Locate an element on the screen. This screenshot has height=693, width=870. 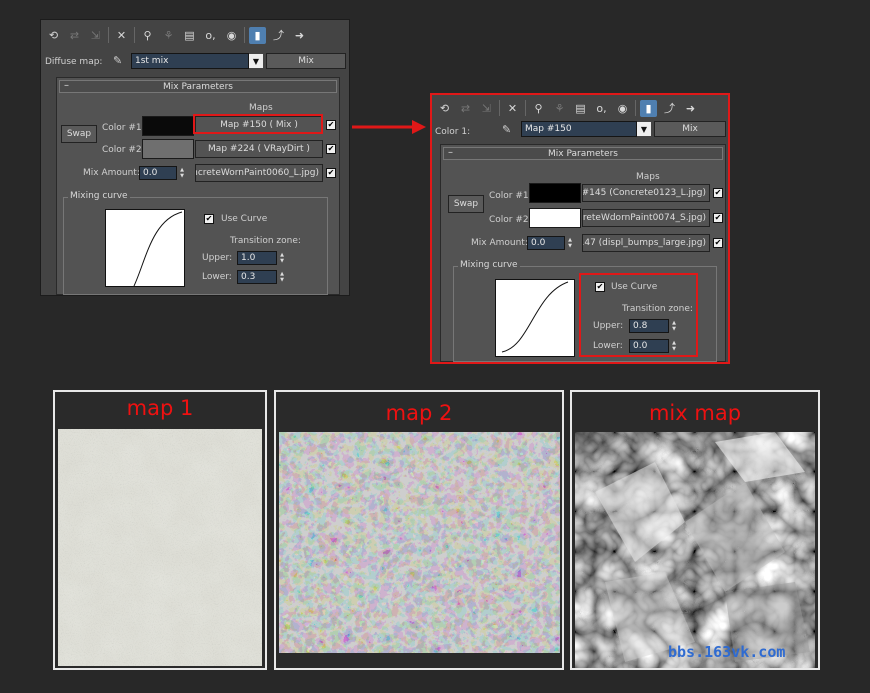
mix-amount-label: Mix Amount: is located at coordinates (111, 173).